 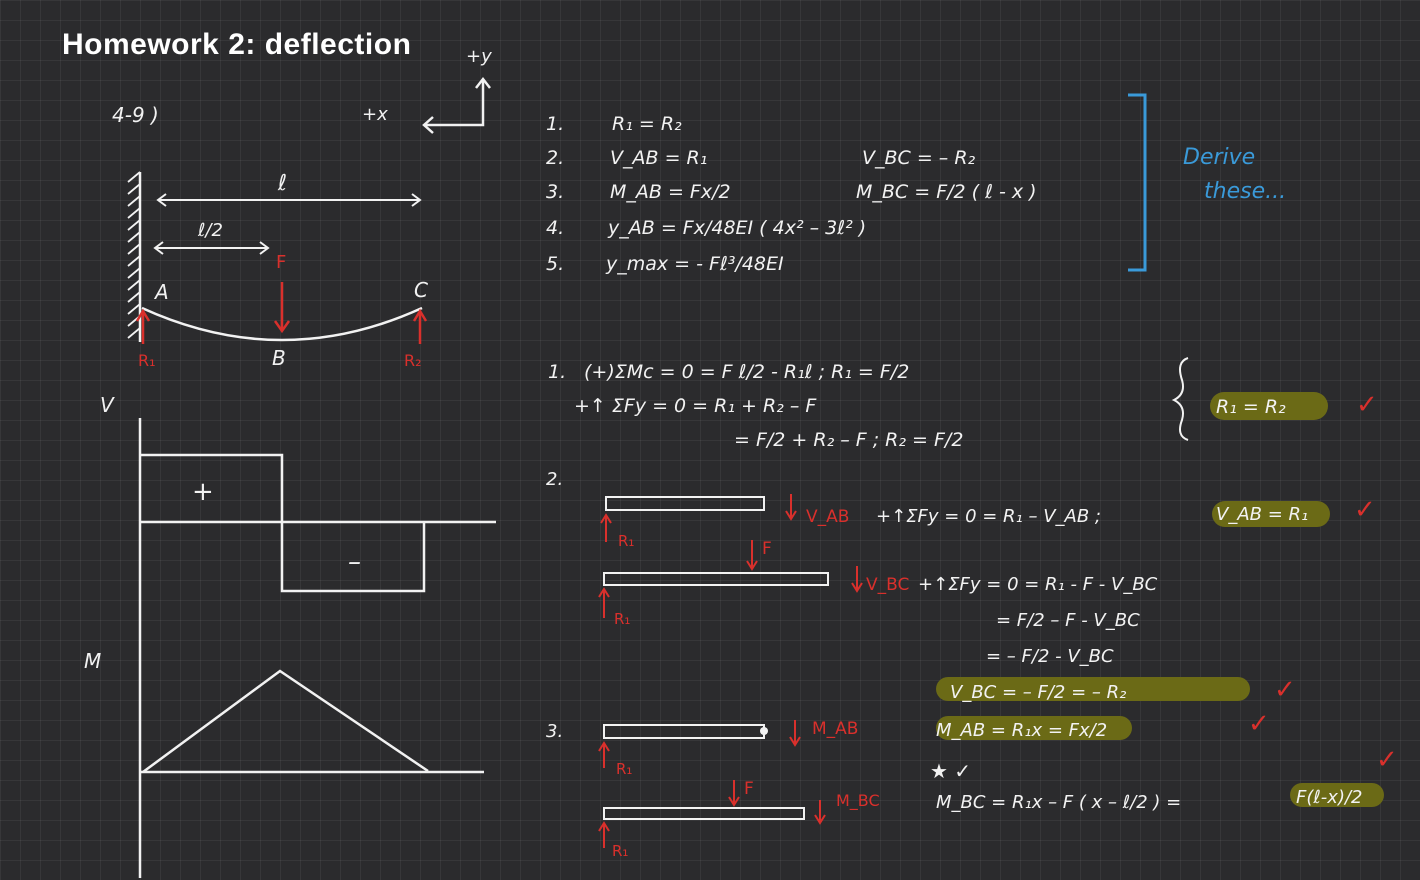 What do you see at coordinates (658, 158) in the screenshot?
I see `formula-left: V_AB = R₁` at bounding box center [658, 158].